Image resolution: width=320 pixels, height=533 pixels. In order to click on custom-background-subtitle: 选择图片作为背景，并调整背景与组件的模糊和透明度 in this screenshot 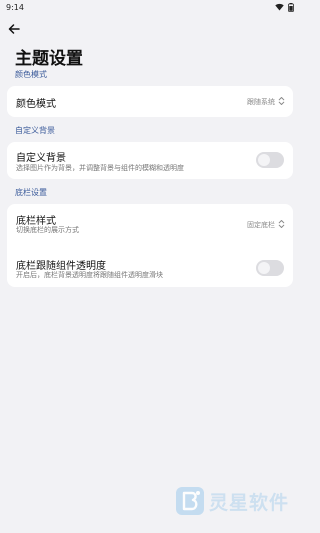, I will do `click(100, 168)`.